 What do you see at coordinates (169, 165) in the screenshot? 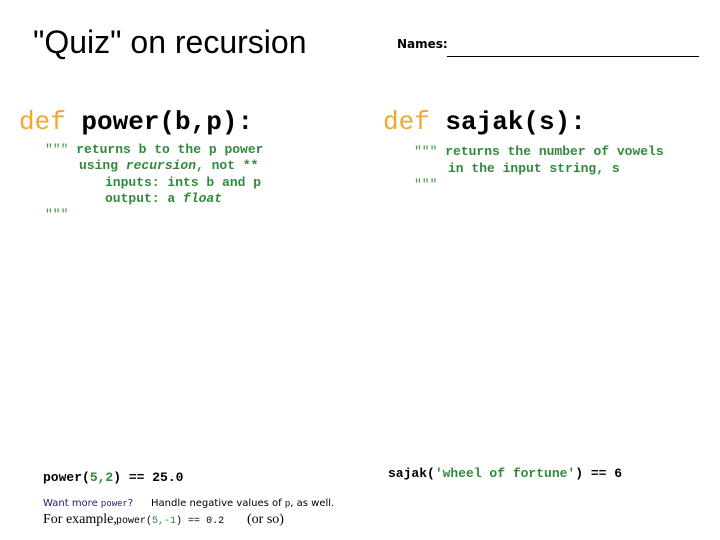
I see `power-docstring-line2: using recursion, not **` at bounding box center [169, 165].